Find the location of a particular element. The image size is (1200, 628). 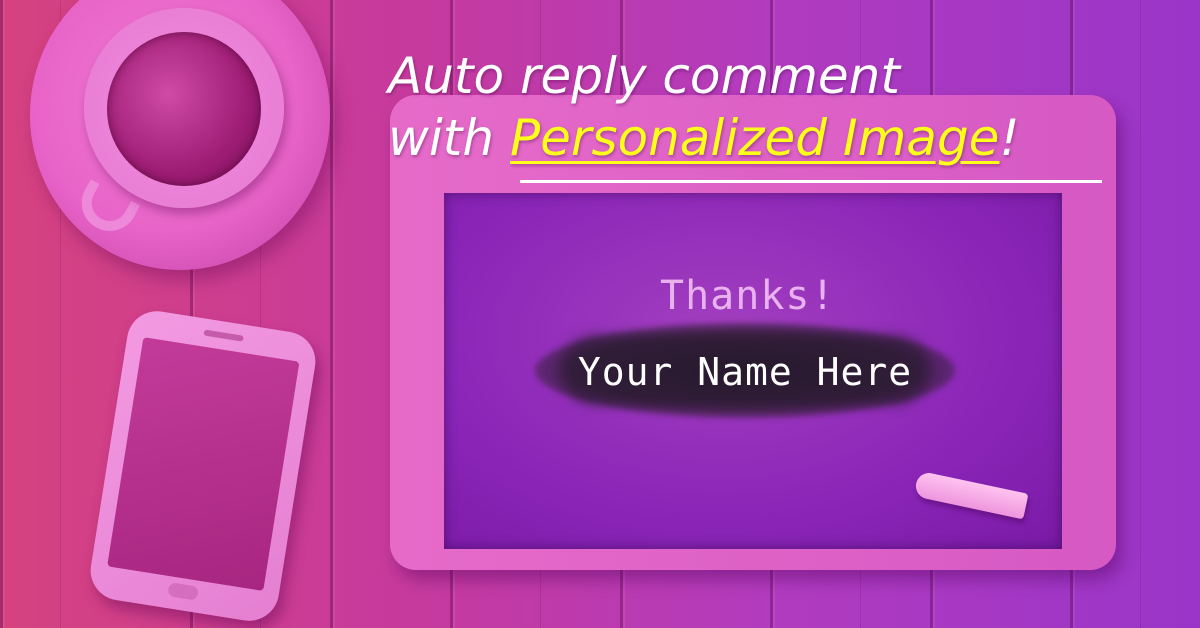

phone-screen is located at coordinates (203, 464).